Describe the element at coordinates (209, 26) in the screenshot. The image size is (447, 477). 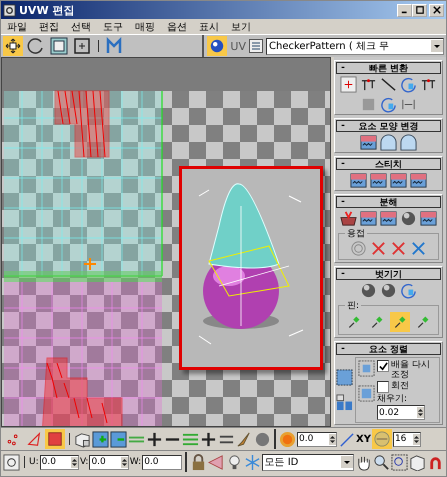
I see `menu-item: 표시` at that location.